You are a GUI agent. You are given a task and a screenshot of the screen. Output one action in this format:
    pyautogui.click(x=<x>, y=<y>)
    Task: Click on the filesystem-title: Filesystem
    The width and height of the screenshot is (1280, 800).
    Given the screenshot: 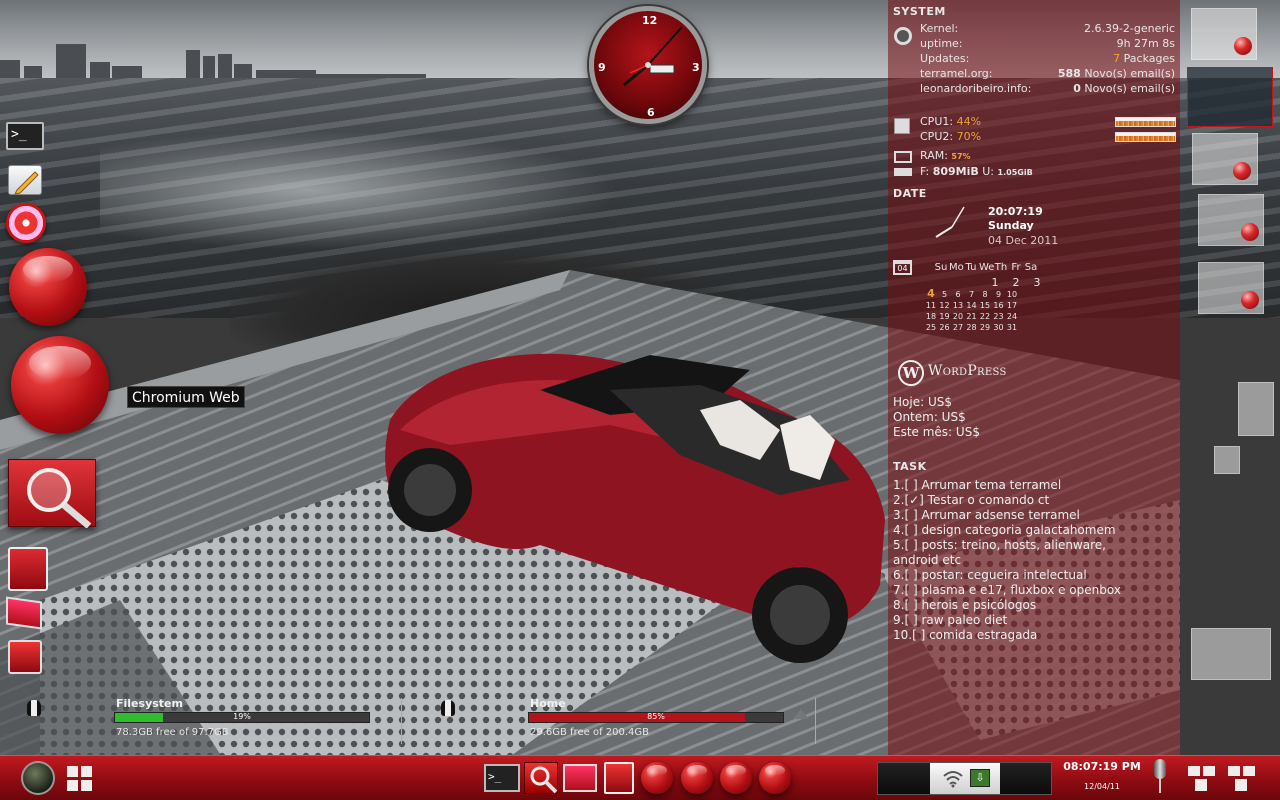 What is the action you would take?
    pyautogui.click(x=149, y=703)
    